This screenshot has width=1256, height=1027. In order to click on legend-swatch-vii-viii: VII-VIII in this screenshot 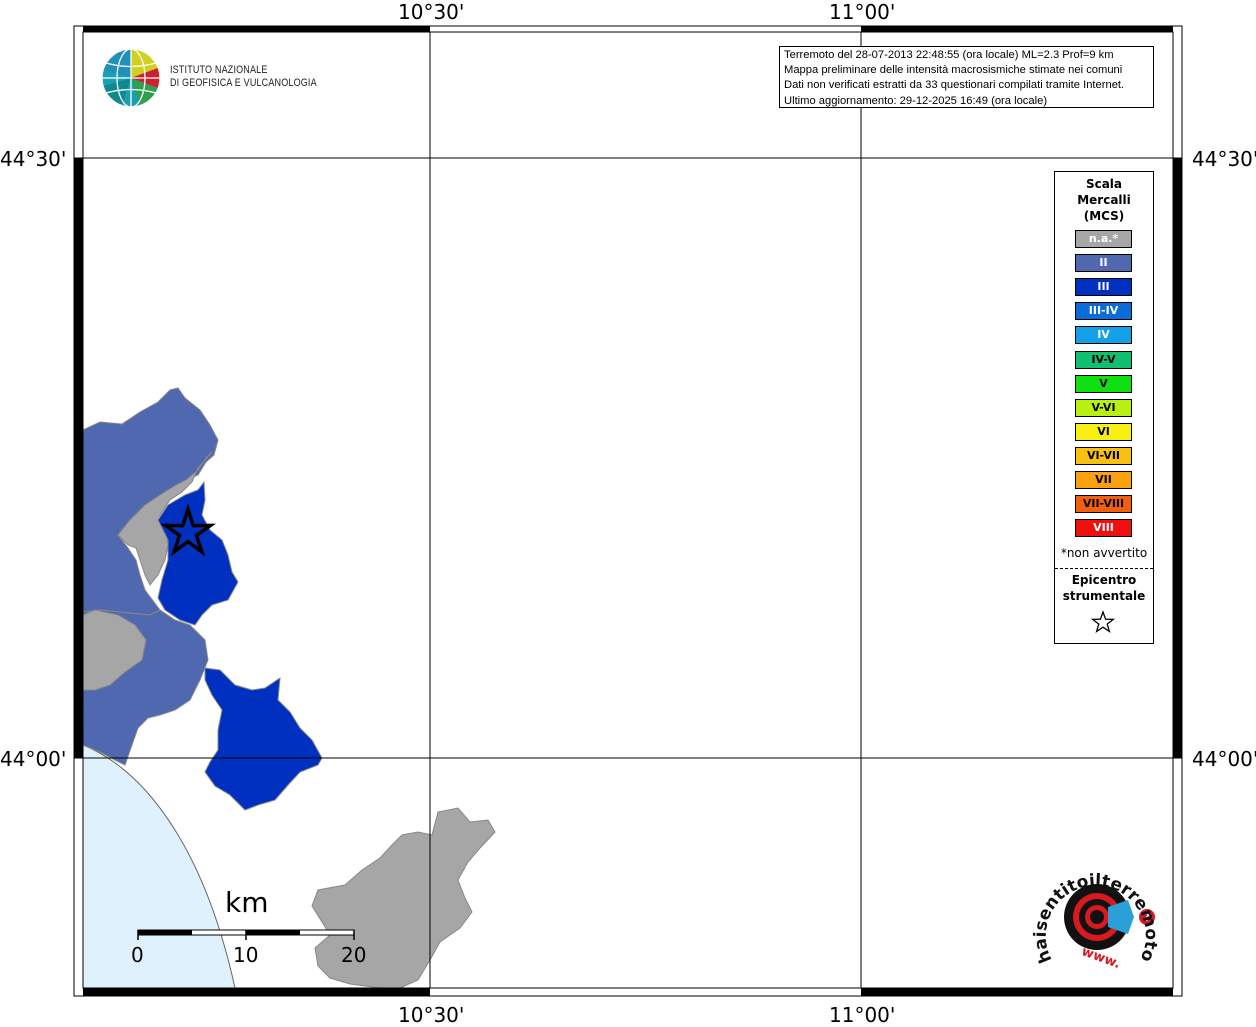, I will do `click(1103, 504)`.